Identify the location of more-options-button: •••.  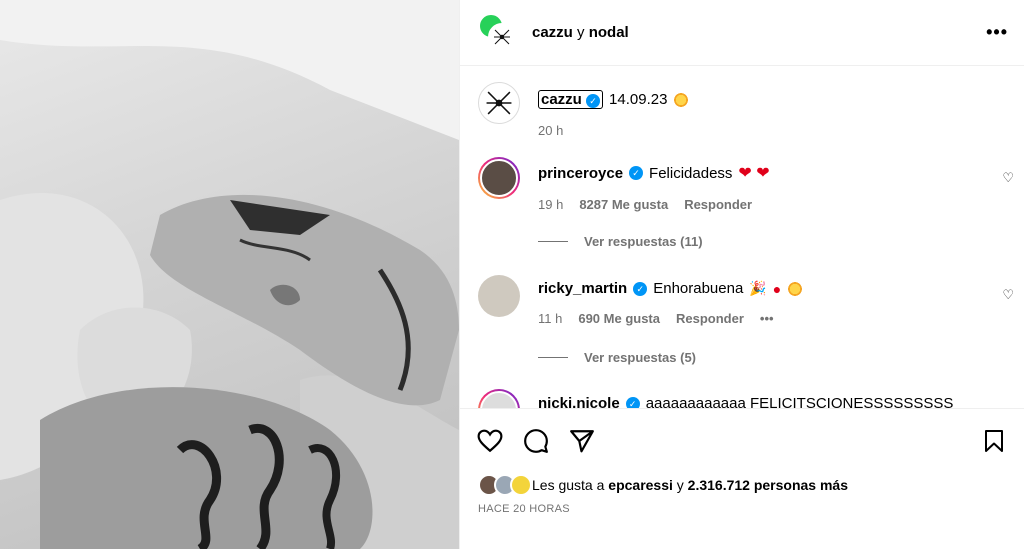
(997, 32).